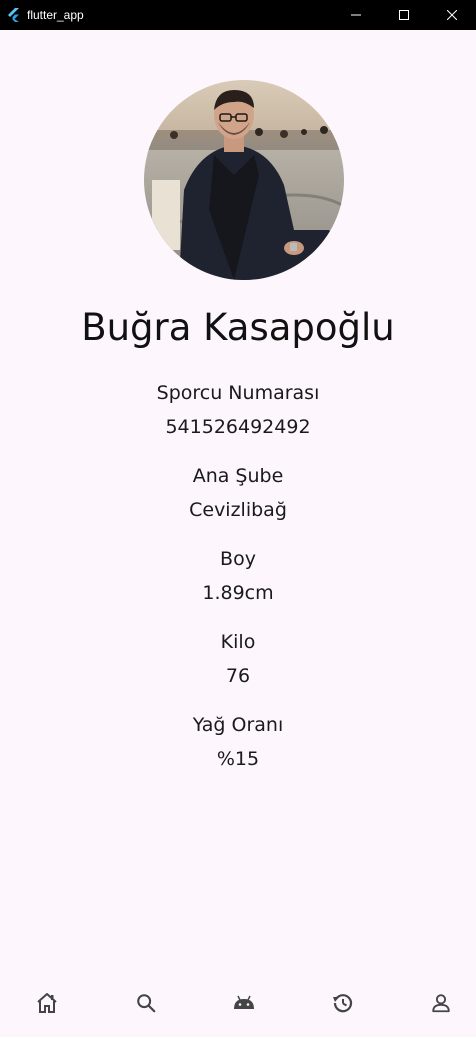 Image resolution: width=476 pixels, height=1037 pixels. I want to click on field-athlete-number: Sporcu Numarası 541526492492, so click(238, 410).